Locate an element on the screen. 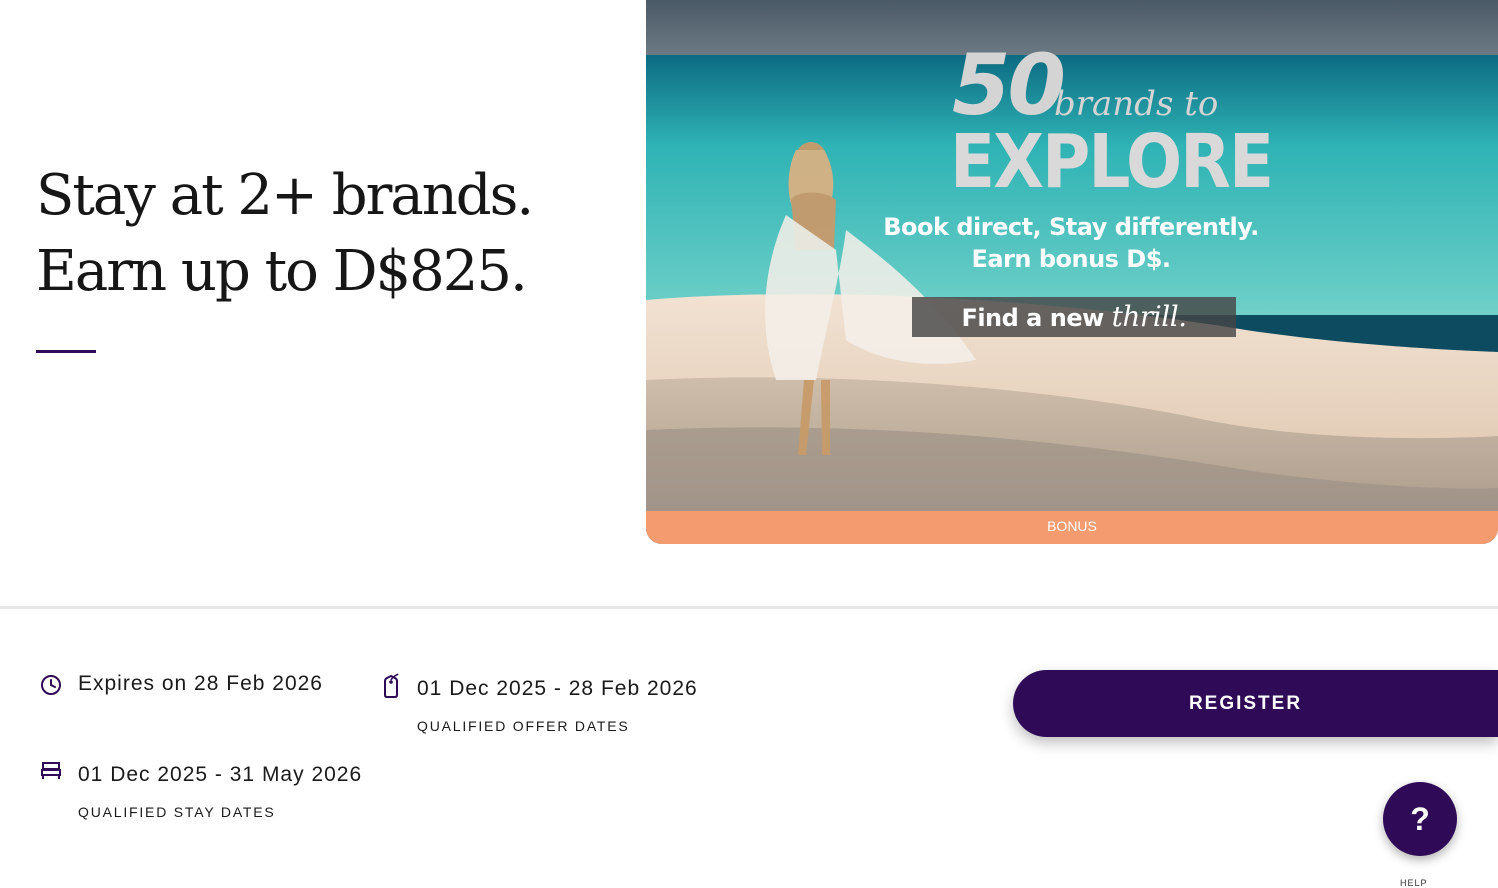  register-button: REGISTER is located at coordinates (1255, 703).